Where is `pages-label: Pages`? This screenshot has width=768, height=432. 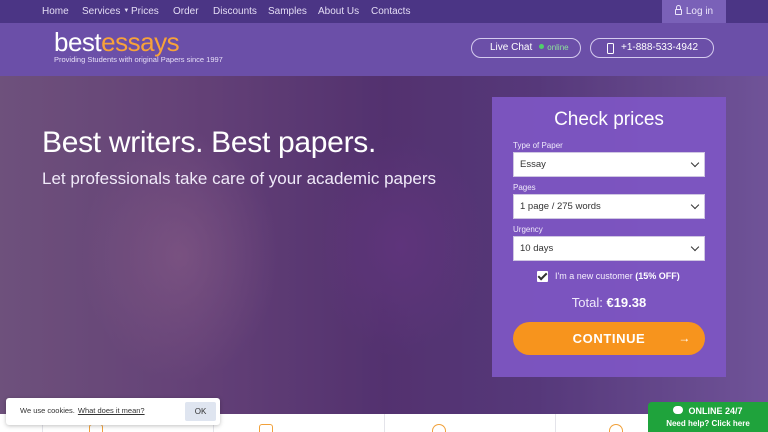 pages-label: Pages is located at coordinates (524, 187).